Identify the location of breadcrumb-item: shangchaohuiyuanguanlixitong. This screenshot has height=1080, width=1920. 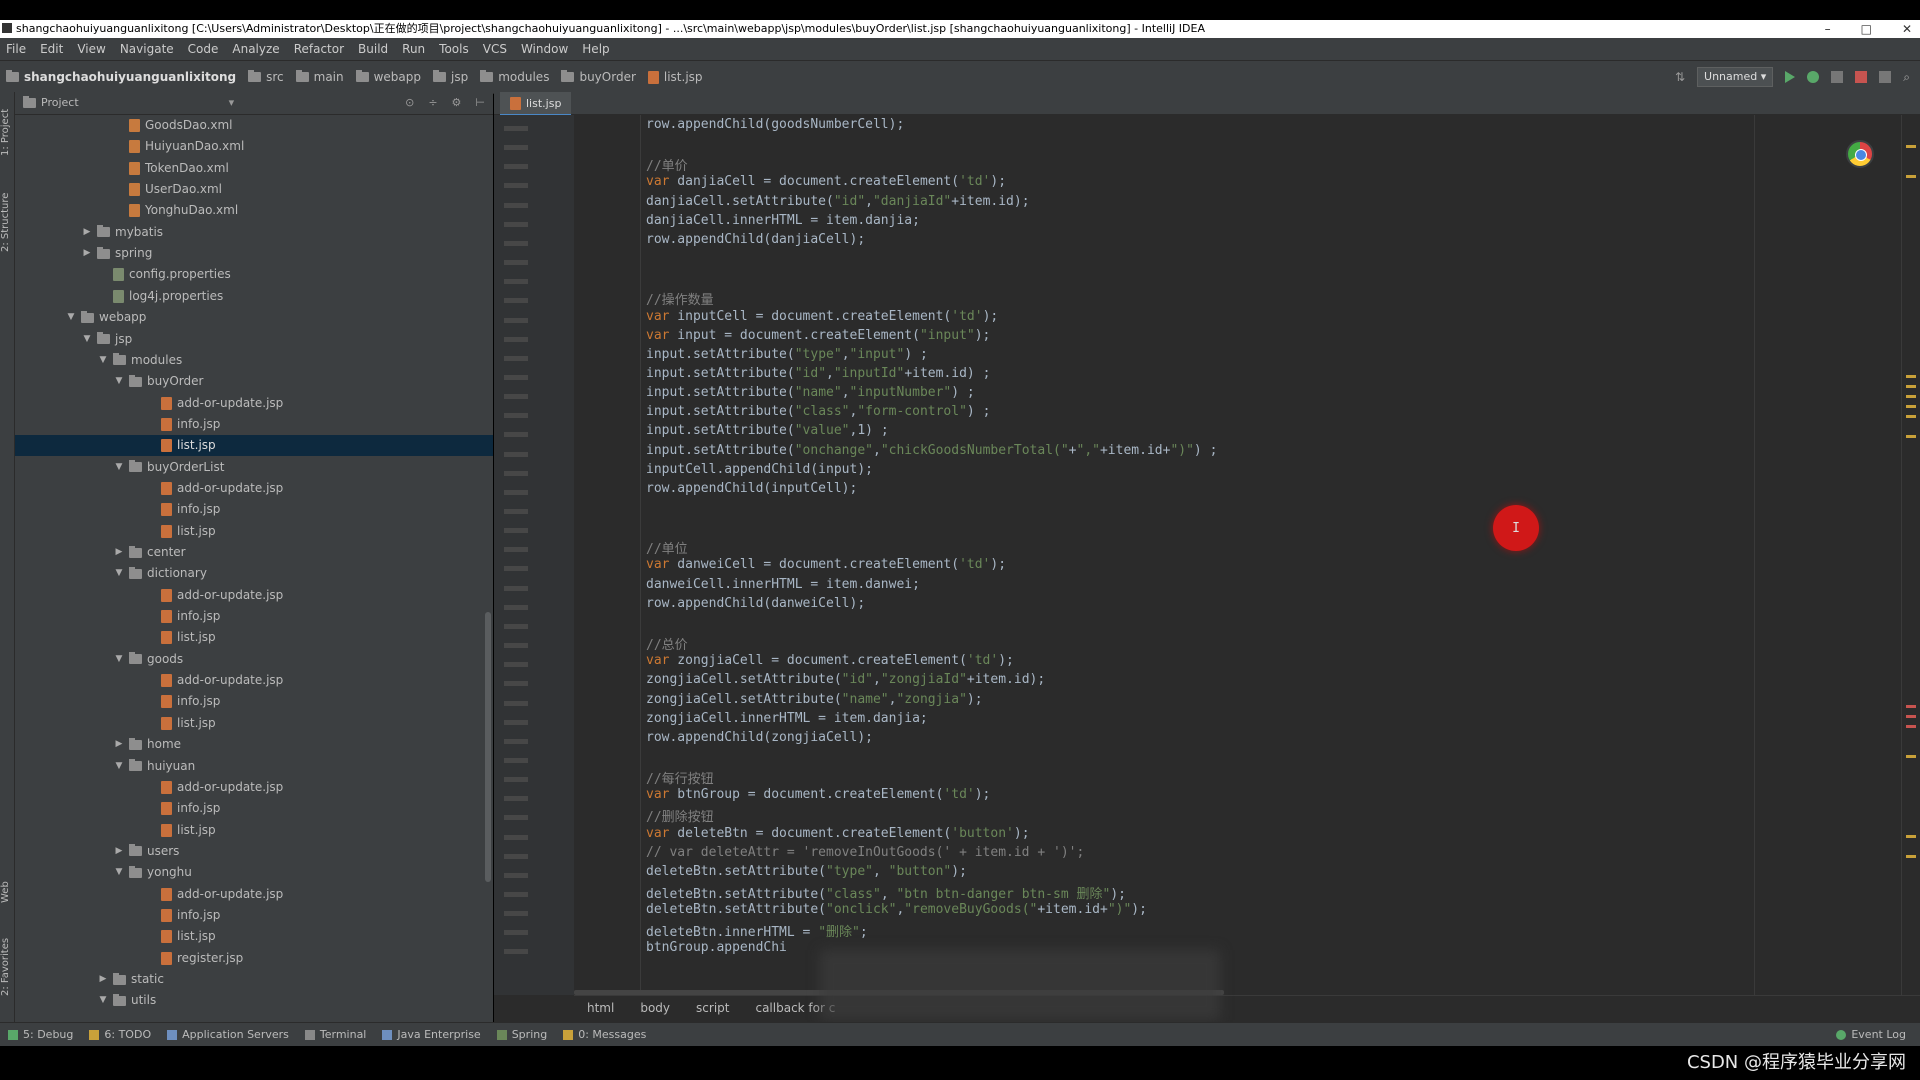
(121, 77).